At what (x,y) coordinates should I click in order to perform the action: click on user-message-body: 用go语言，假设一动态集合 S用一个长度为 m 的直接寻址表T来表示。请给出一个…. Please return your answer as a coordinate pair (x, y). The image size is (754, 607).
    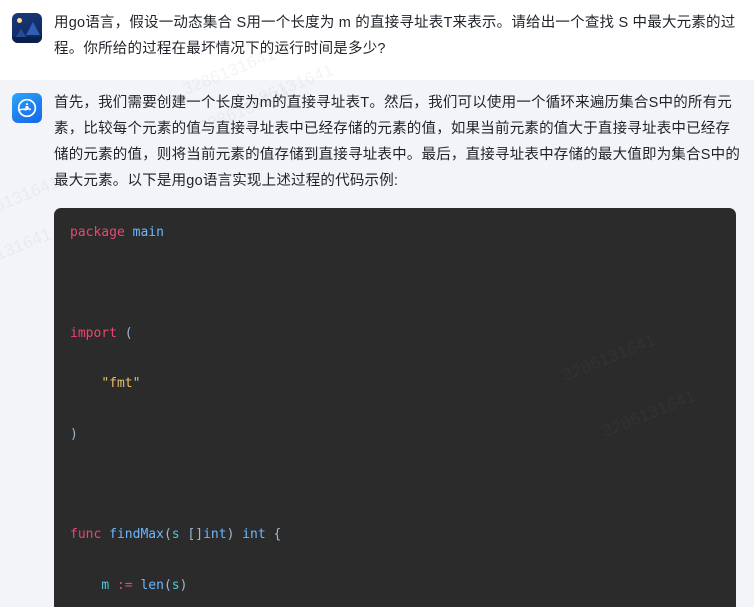
    Looking at the image, I should click on (395, 36).